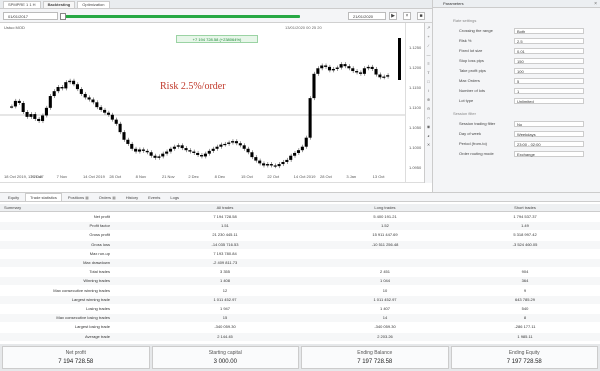  What do you see at coordinates (428, 100) in the screenshot?
I see `zoom-in-icon: ⊕` at bounding box center [428, 100].